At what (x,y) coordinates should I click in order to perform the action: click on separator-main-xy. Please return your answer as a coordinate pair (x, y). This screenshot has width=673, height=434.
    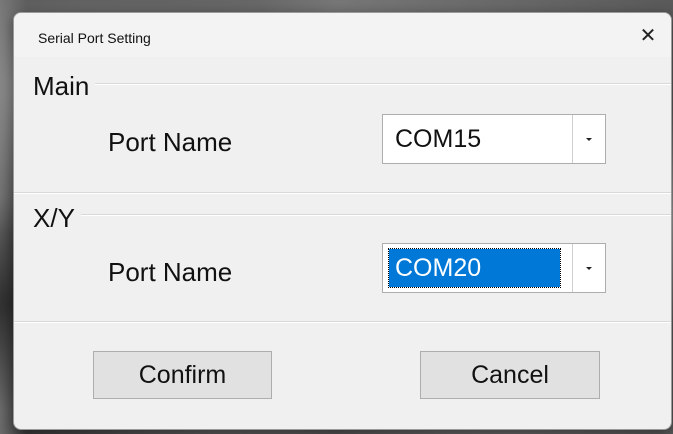
    Looking at the image, I should click on (342, 193).